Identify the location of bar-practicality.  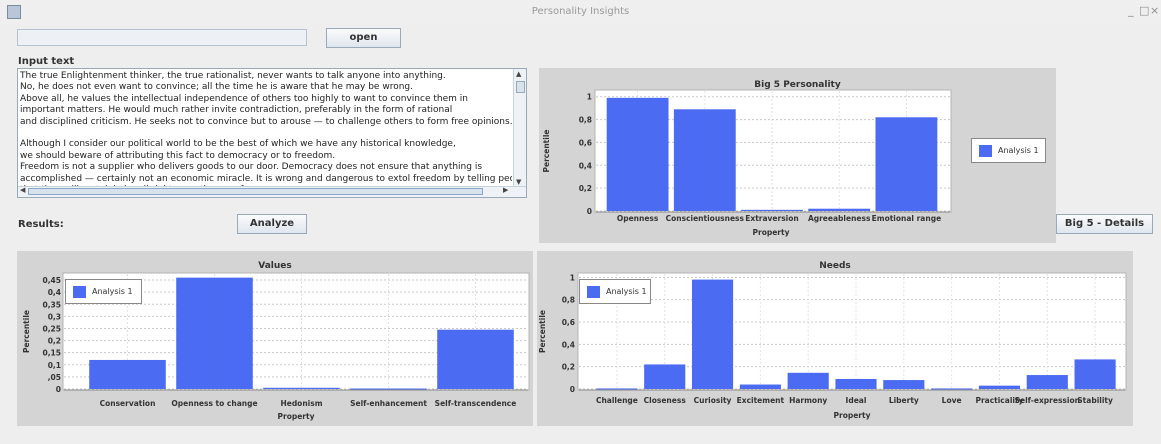
(999, 387).